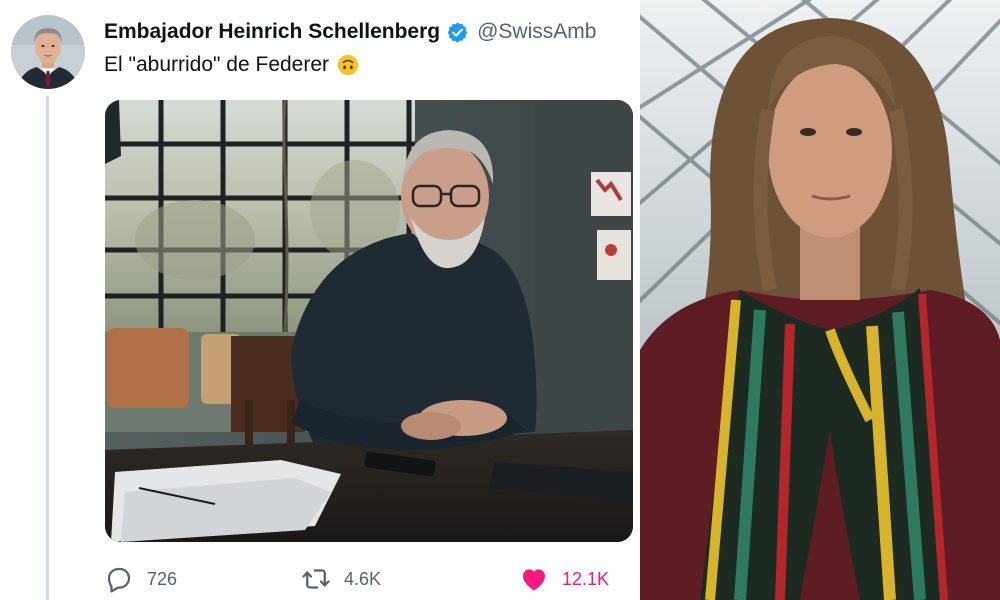  I want to click on reply-icon, so click(119, 580).